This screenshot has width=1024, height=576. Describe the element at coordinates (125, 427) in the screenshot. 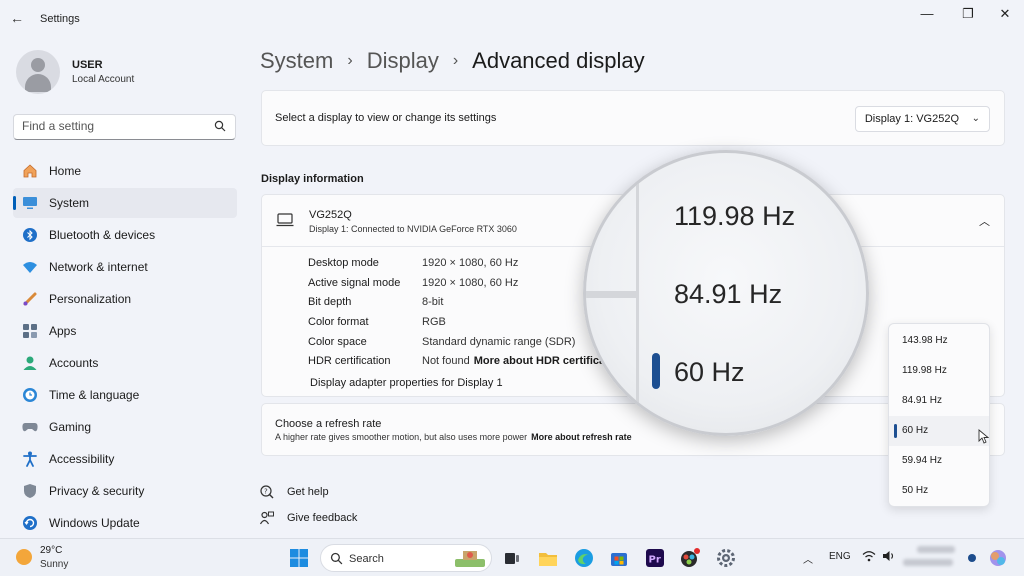

I see `sidebar-item-gaming: Gaming` at that location.